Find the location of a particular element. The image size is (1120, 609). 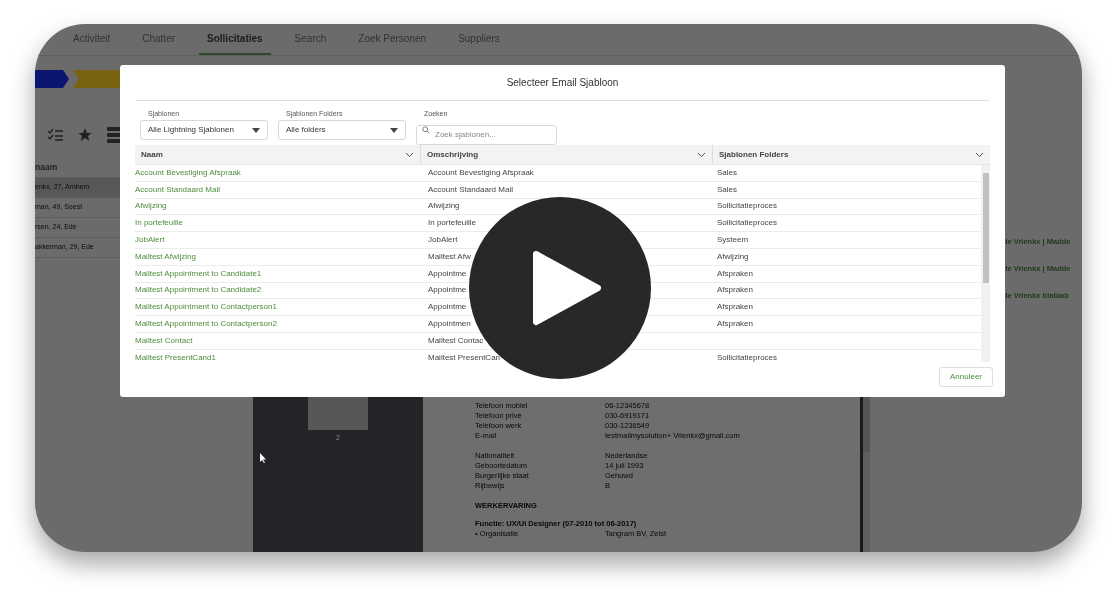

template-link: Afwijzing is located at coordinates (277, 206).